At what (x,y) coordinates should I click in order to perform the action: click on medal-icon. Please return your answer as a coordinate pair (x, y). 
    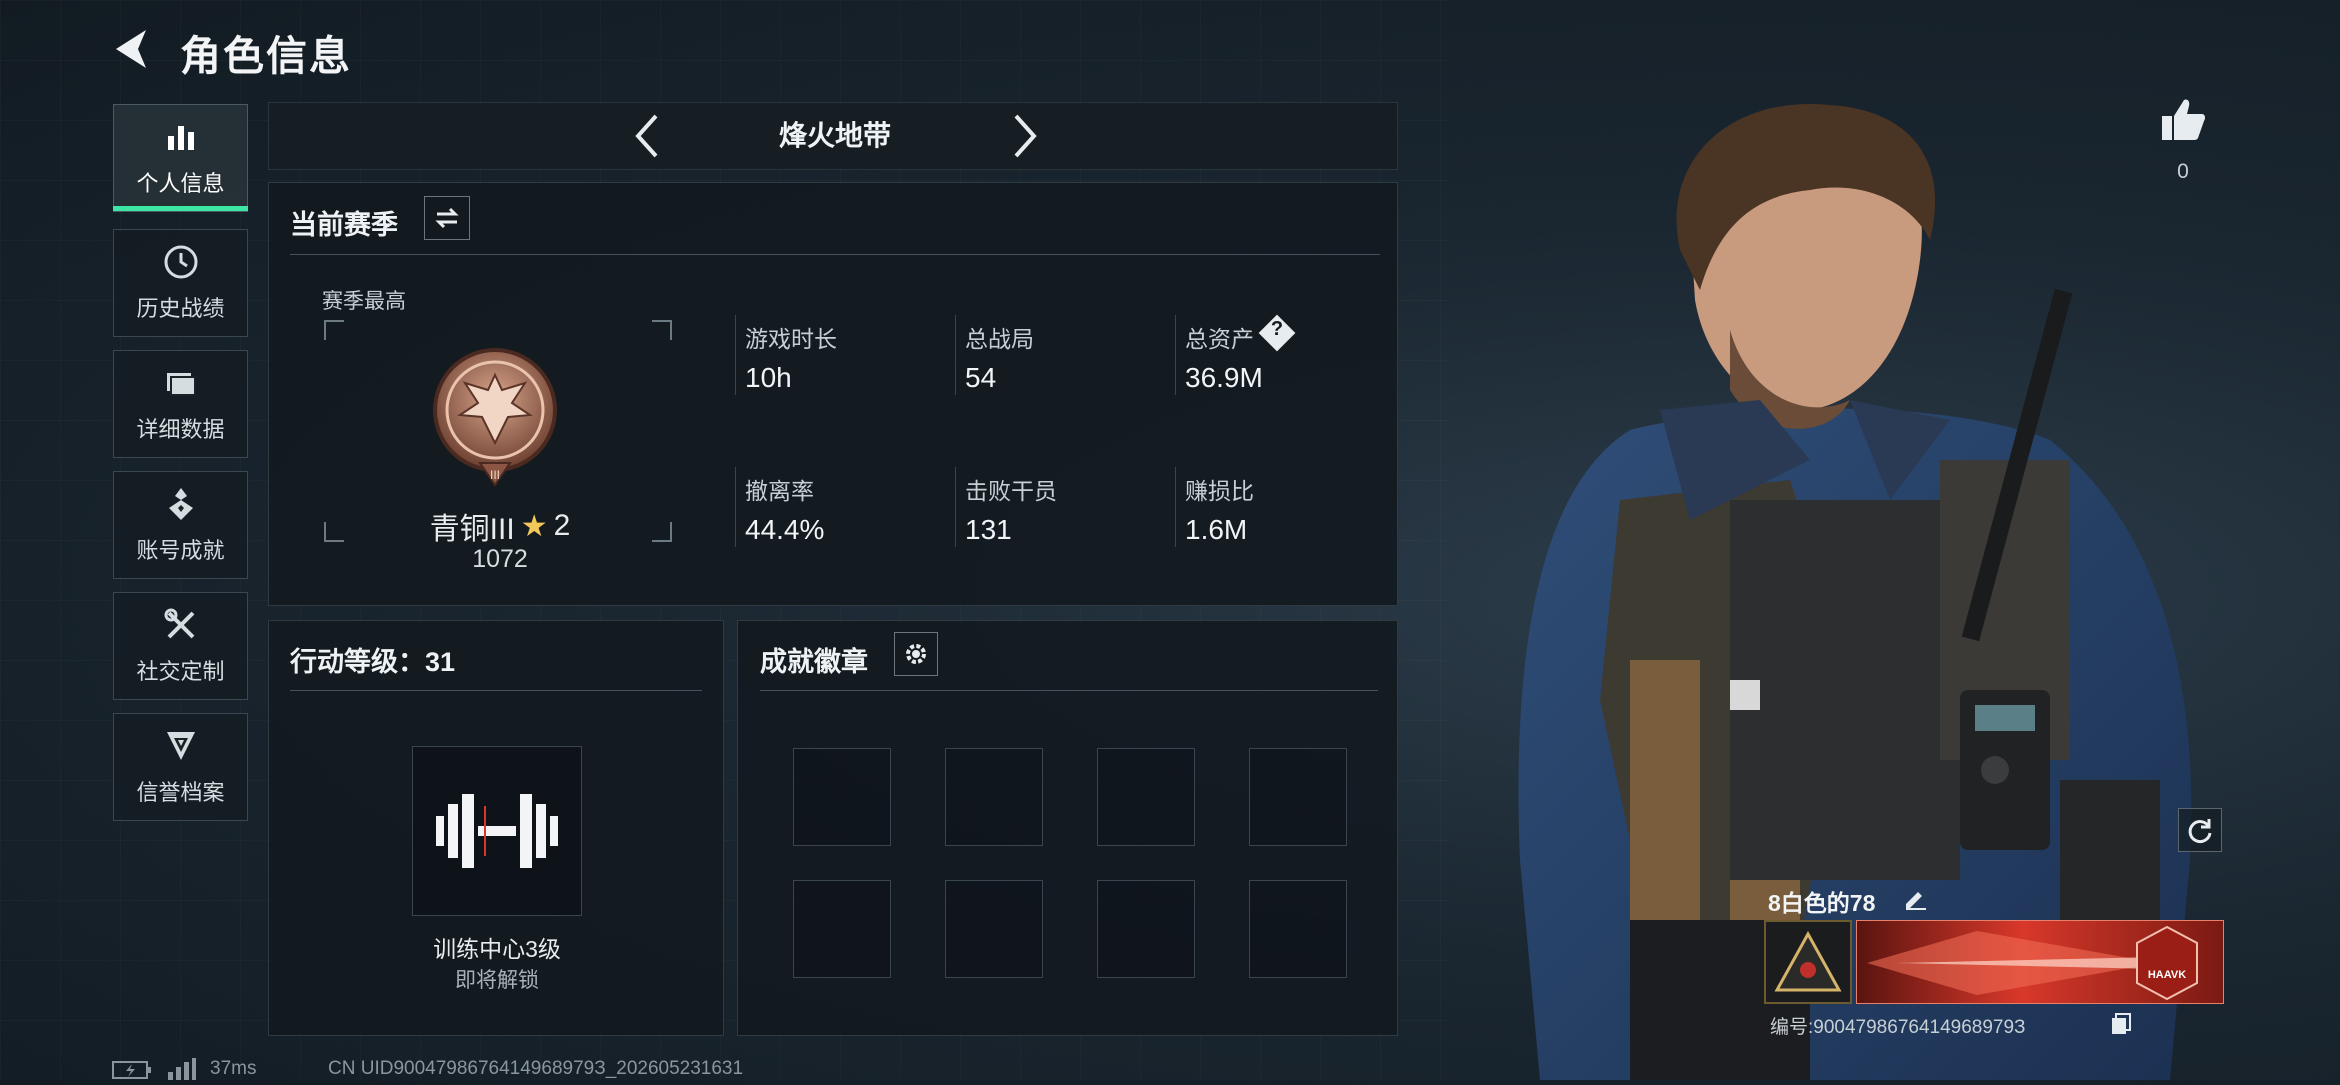
    Looking at the image, I should click on (181, 504).